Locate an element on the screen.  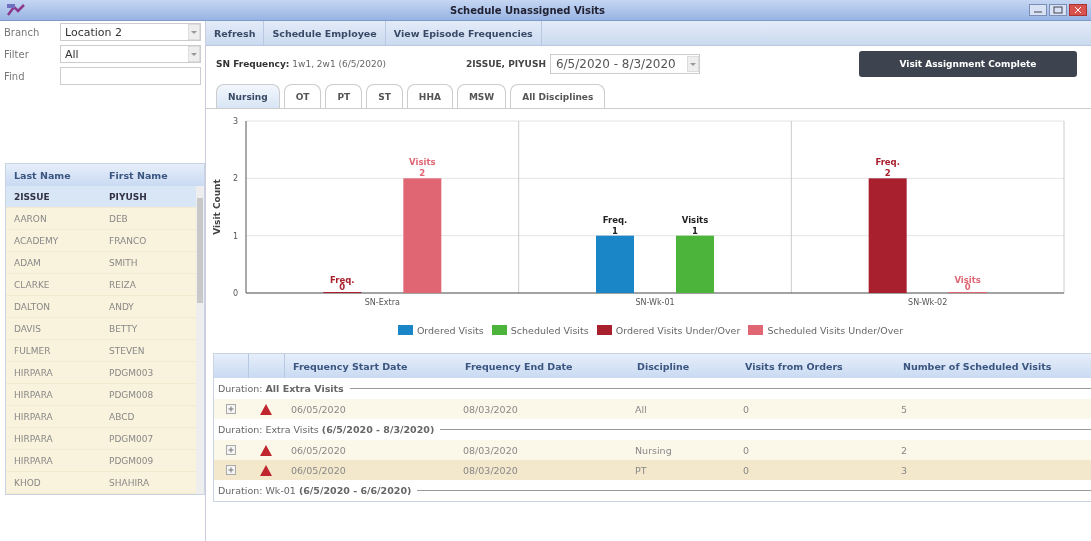
patient-row: DALTON ANDY is located at coordinates (101, 307).